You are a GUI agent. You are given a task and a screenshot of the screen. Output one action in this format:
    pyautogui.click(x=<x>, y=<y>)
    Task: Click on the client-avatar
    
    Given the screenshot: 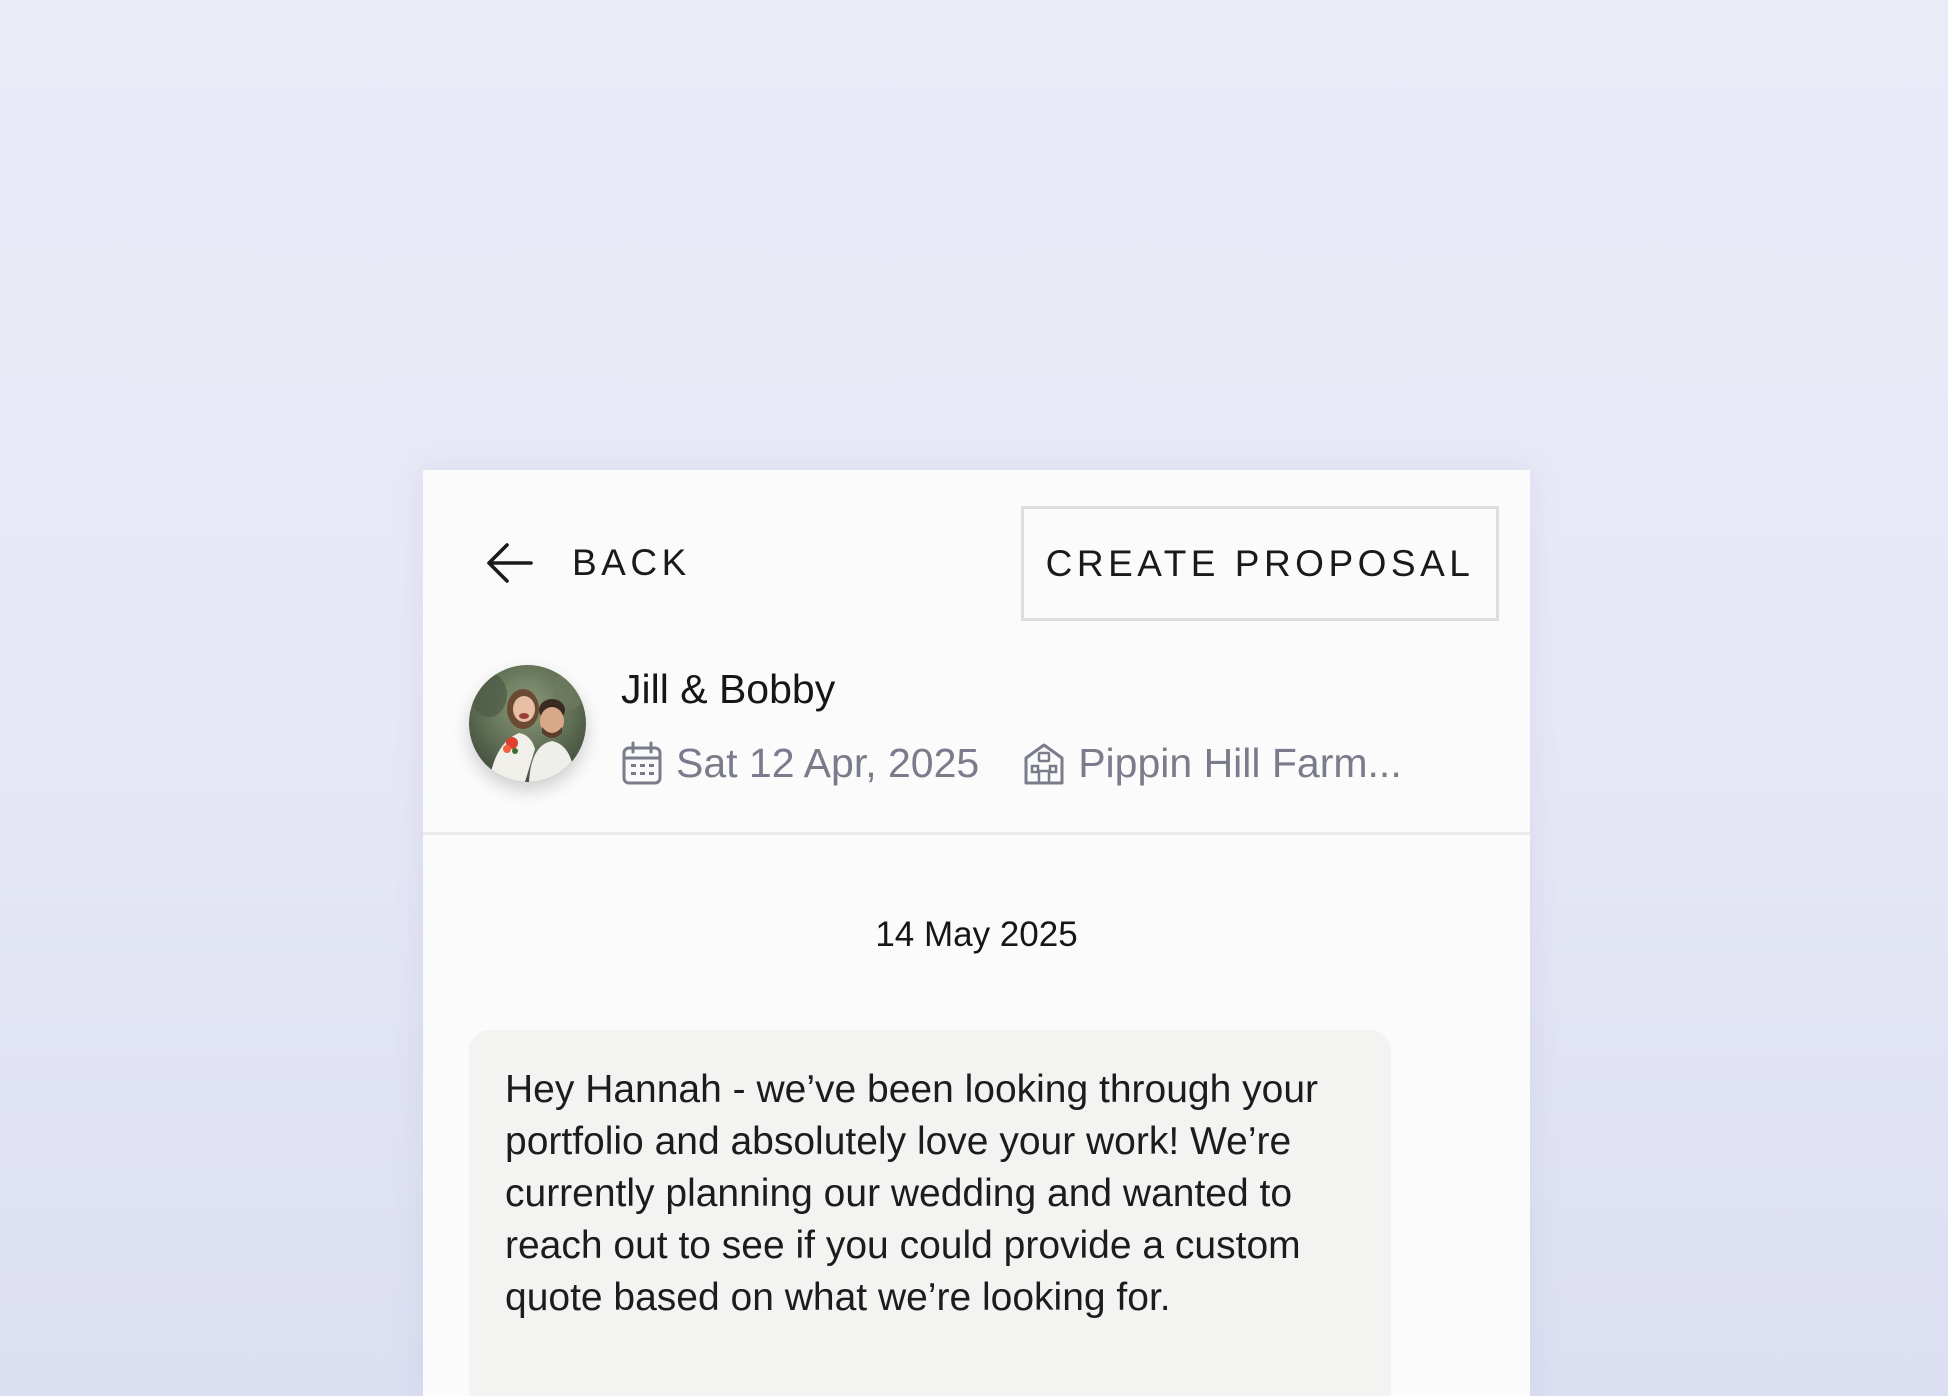 What is the action you would take?
    pyautogui.click(x=527, y=723)
    